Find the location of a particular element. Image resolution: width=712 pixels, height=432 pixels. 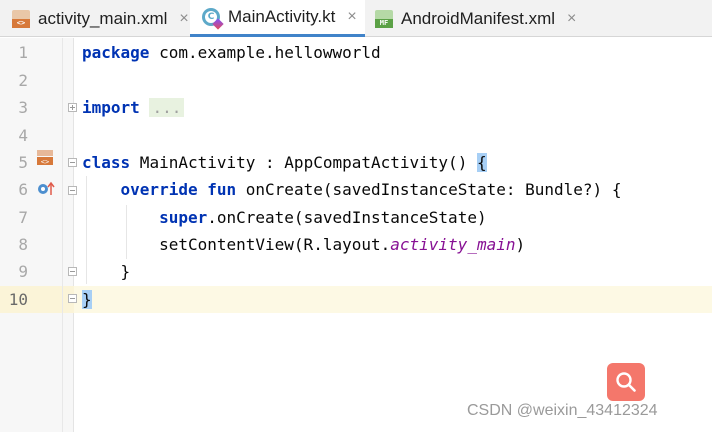

code-line-9: setContentView(R.layout.activity_main) is located at coordinates (303, 244).